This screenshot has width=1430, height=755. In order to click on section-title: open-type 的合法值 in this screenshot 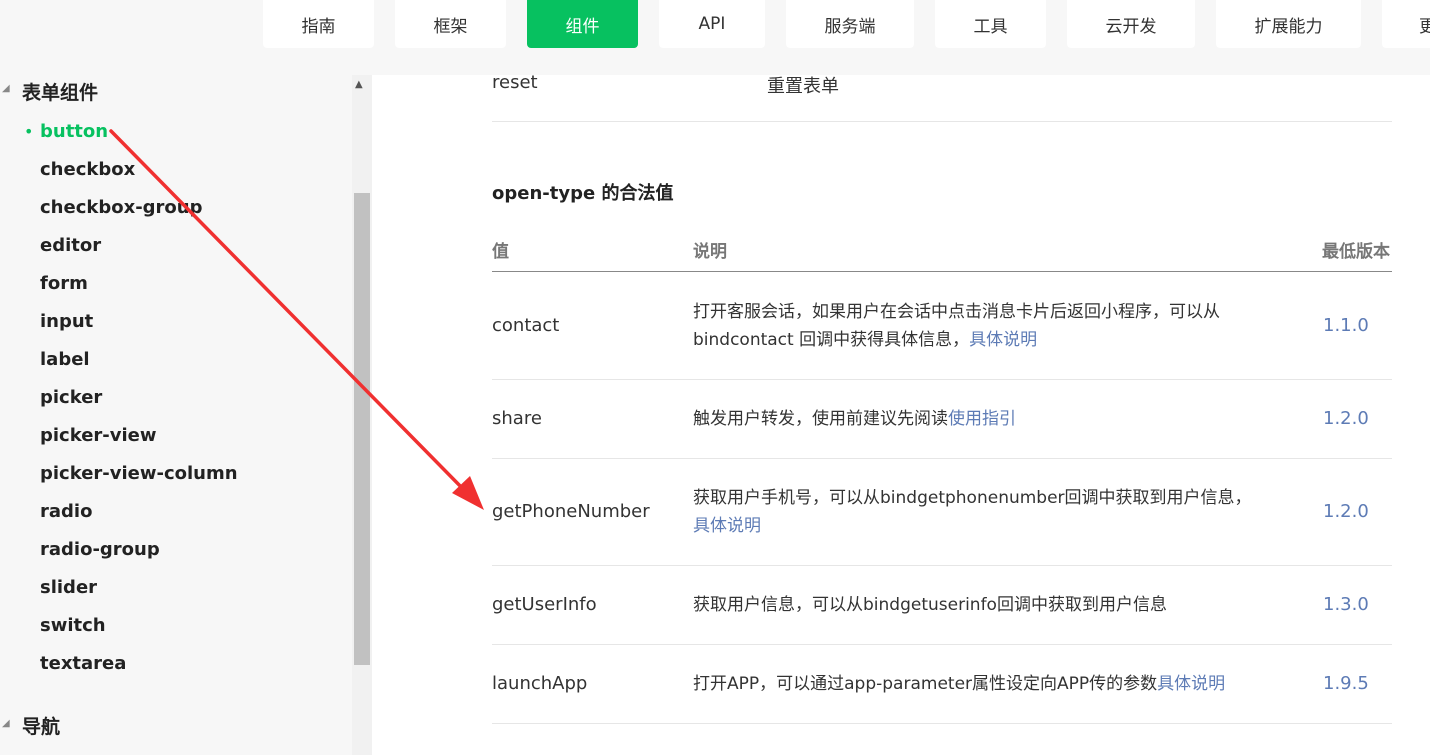, I will do `click(583, 193)`.